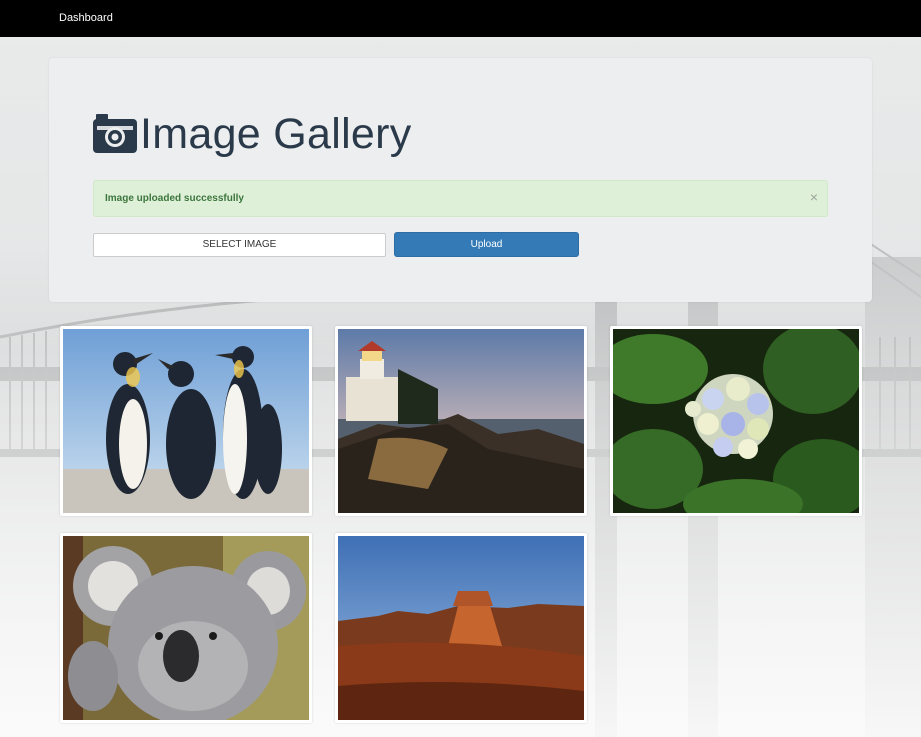  I want to click on top-navbar: Dashboard, so click(460, 18).